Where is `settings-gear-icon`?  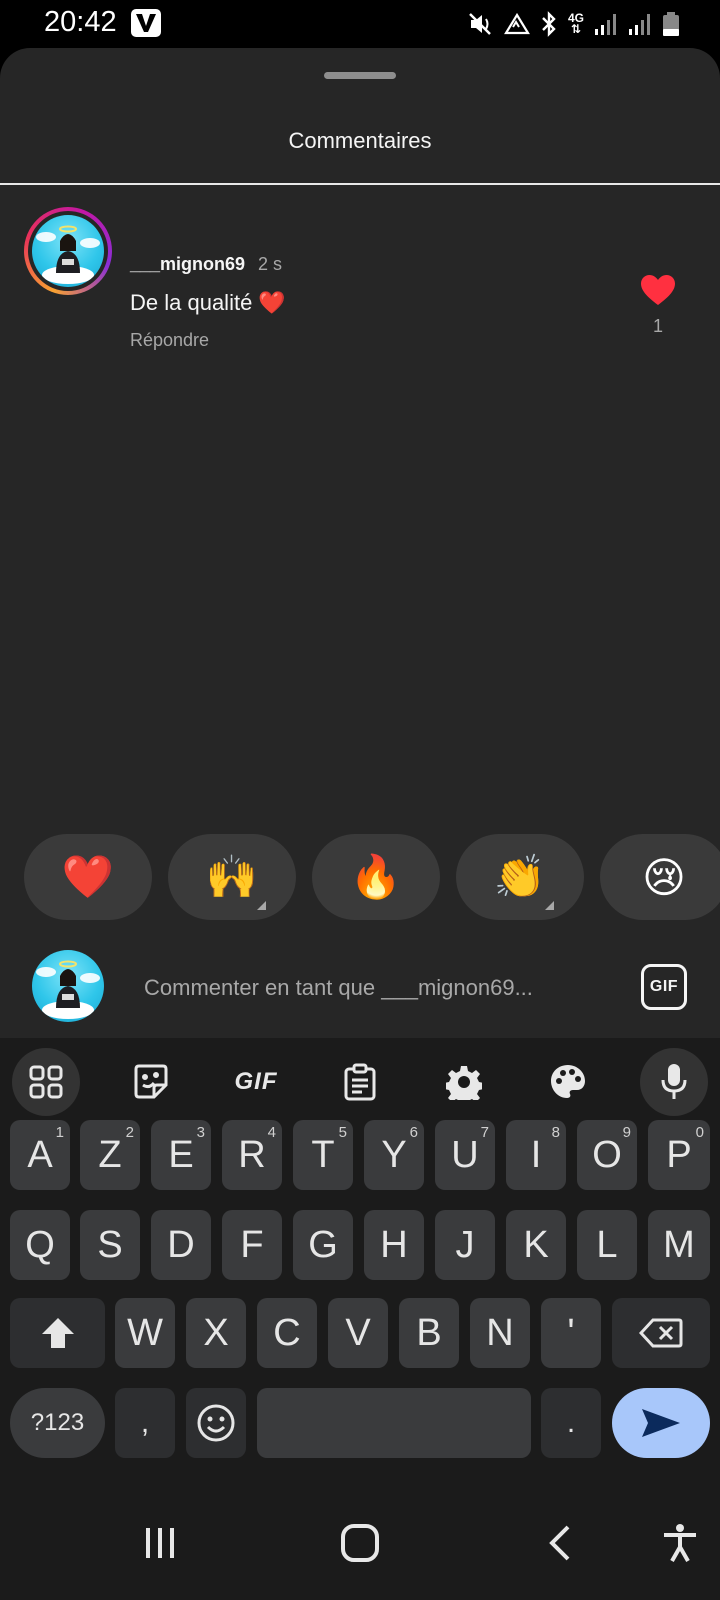 settings-gear-icon is located at coordinates (464, 1082).